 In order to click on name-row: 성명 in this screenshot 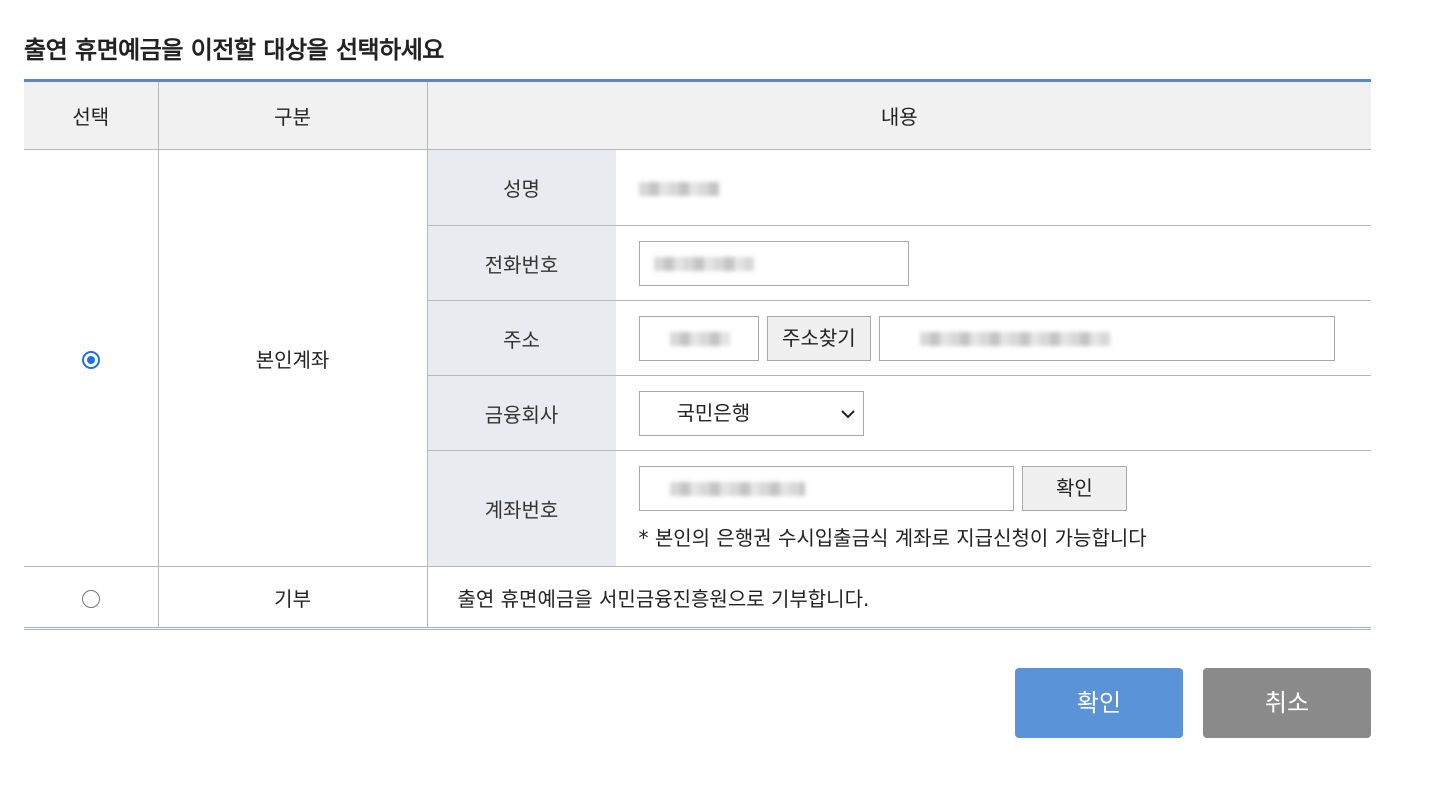, I will do `click(899, 188)`.